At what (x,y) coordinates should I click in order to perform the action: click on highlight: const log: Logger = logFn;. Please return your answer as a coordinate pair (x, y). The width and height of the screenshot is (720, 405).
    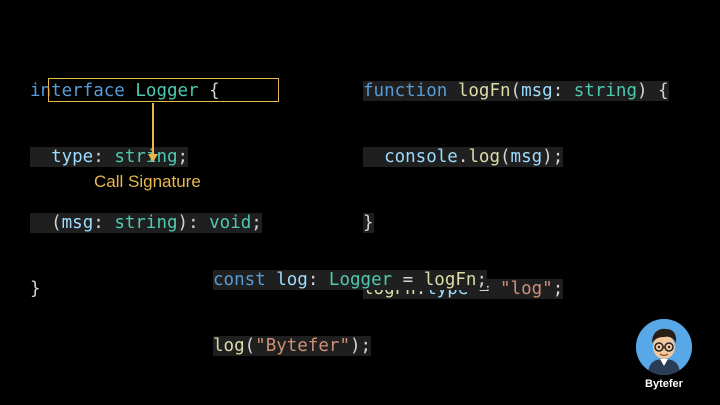
    Looking at the image, I should click on (350, 280).